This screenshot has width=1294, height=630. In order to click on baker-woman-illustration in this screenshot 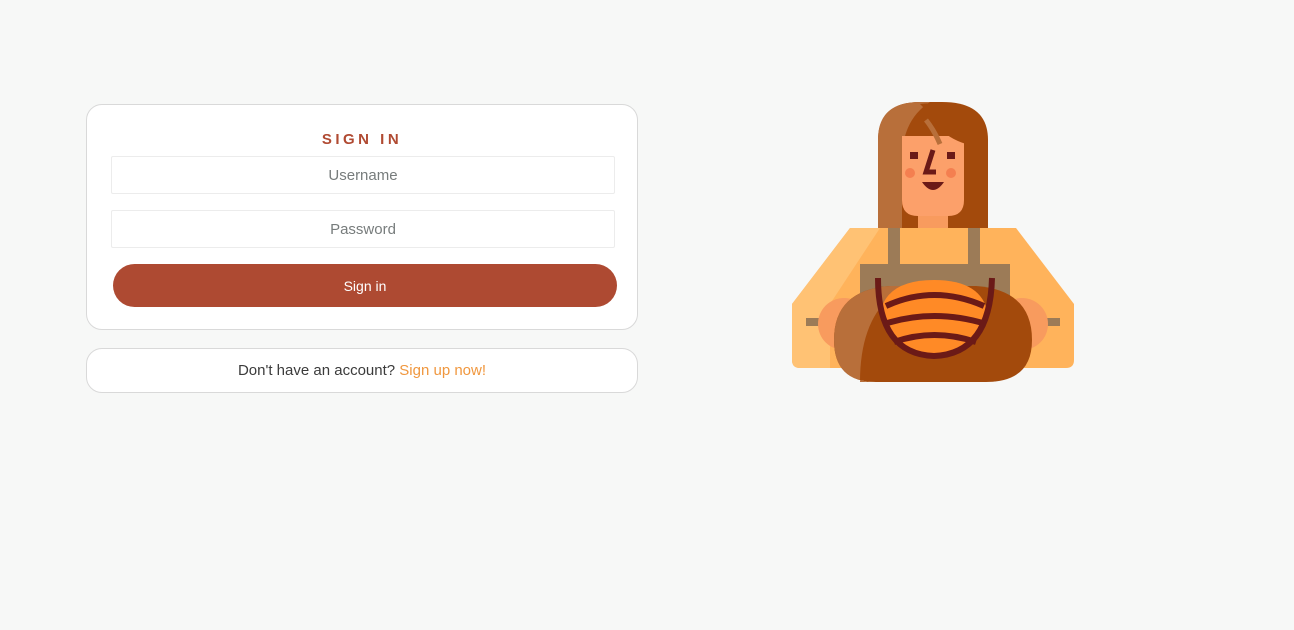, I will do `click(933, 242)`.